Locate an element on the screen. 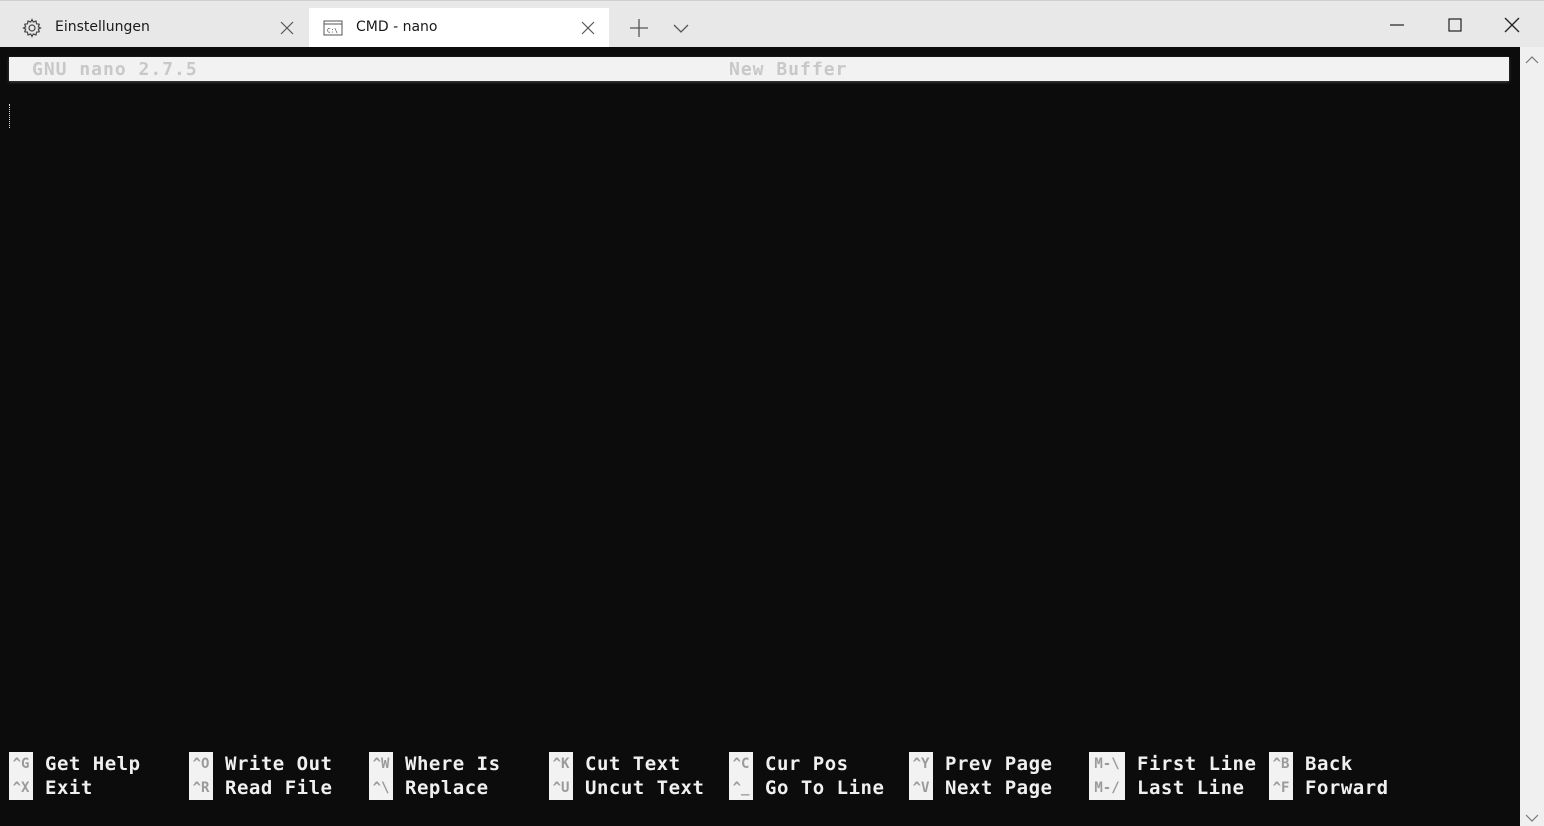 The height and width of the screenshot is (826, 1544). shortcut-key: ^U is located at coordinates (561, 788).